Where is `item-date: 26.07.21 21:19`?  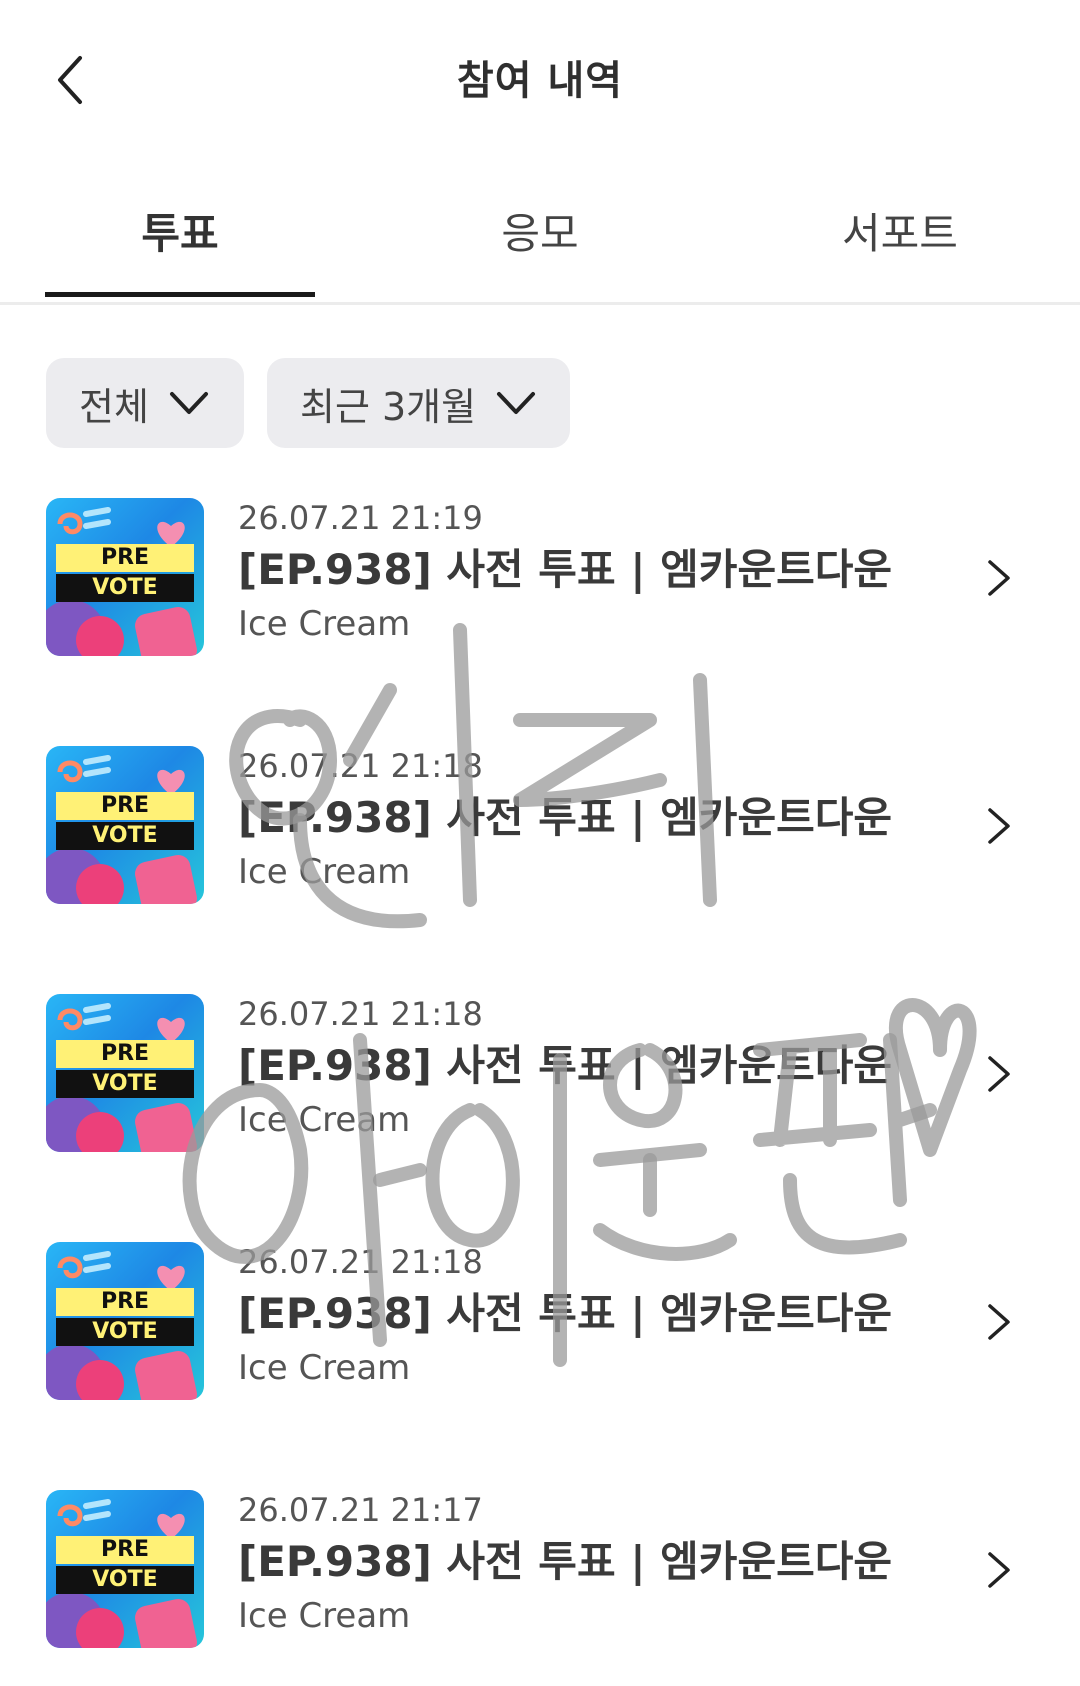 item-date: 26.07.21 21:19 is located at coordinates (360, 518).